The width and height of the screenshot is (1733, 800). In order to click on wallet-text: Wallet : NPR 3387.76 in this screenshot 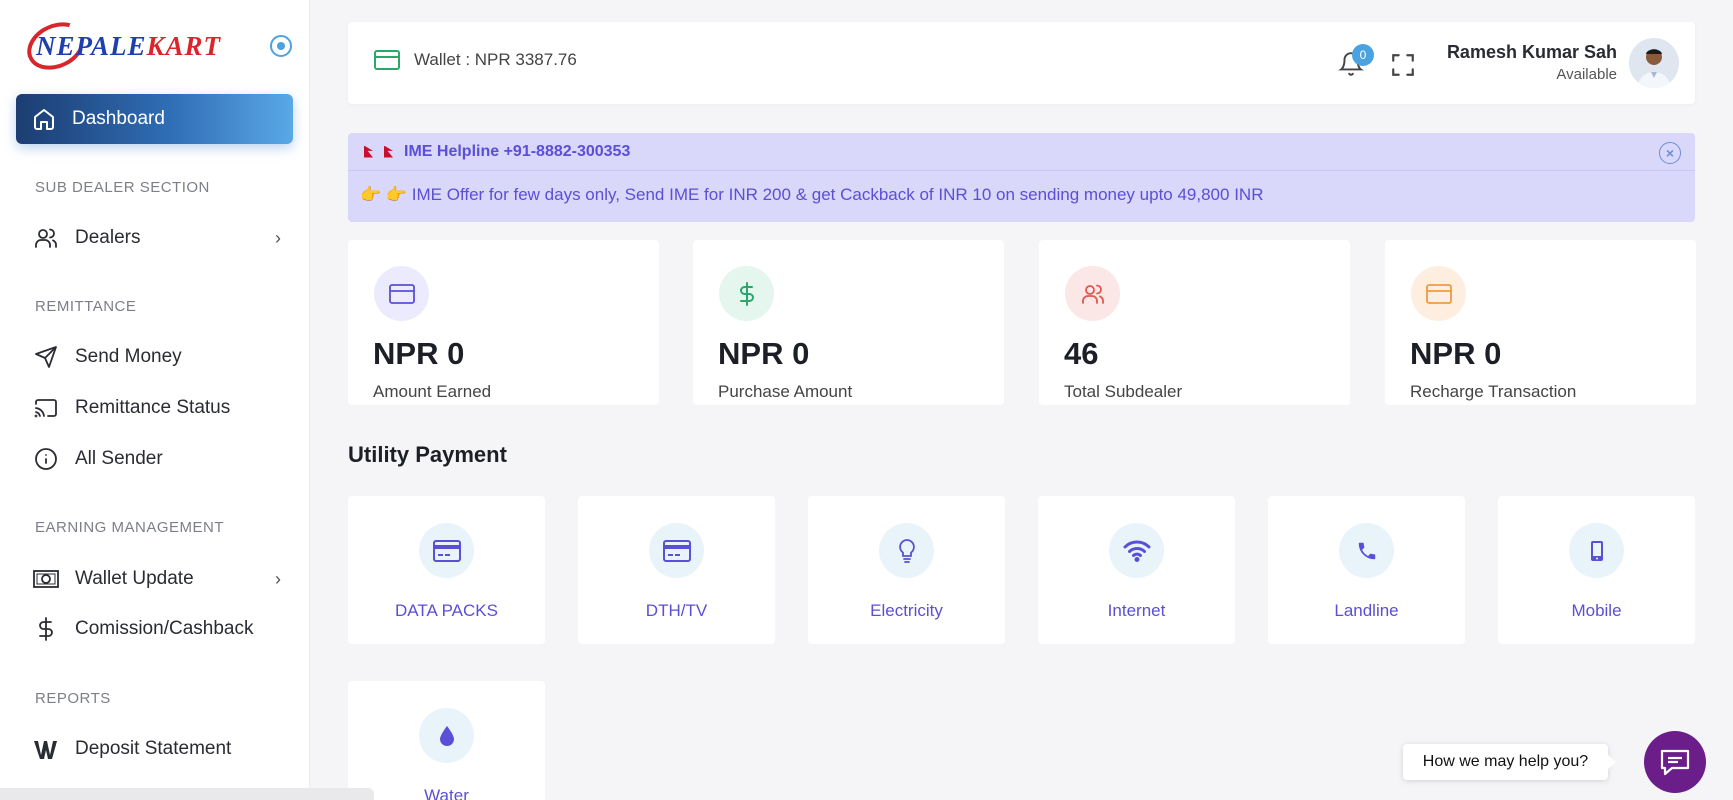, I will do `click(495, 59)`.